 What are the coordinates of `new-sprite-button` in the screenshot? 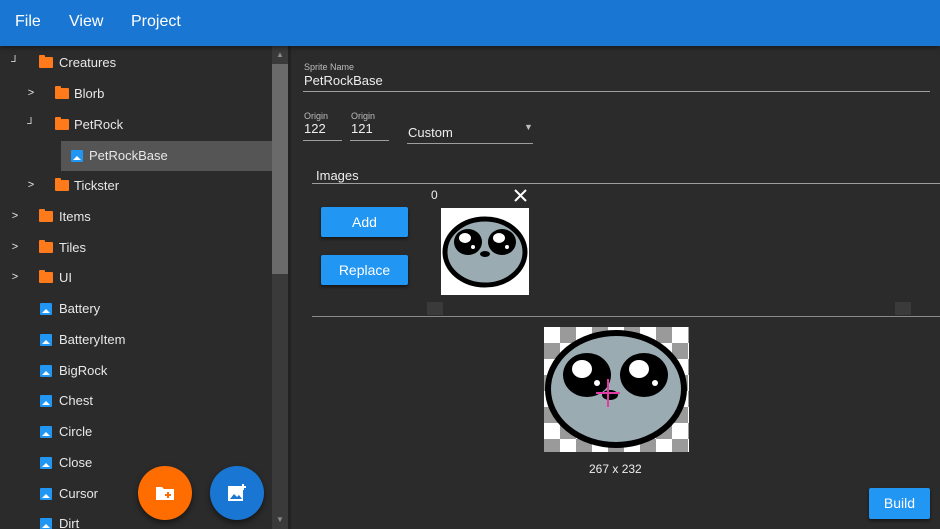 It's located at (237, 493).